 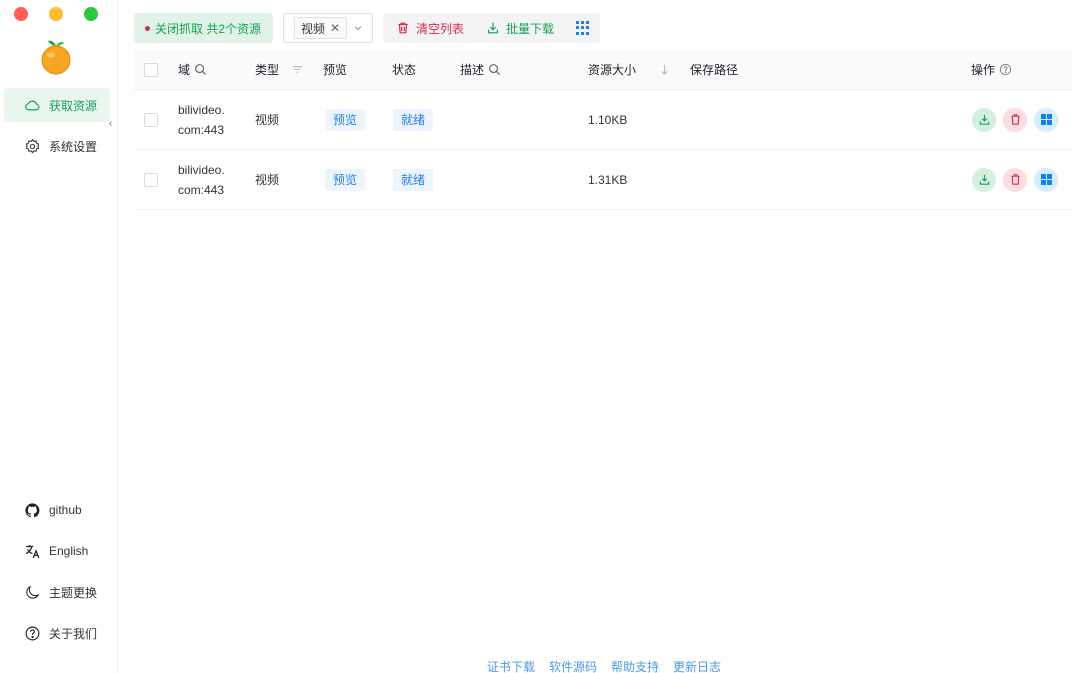 I want to click on cloud-icon, so click(x=32, y=105).